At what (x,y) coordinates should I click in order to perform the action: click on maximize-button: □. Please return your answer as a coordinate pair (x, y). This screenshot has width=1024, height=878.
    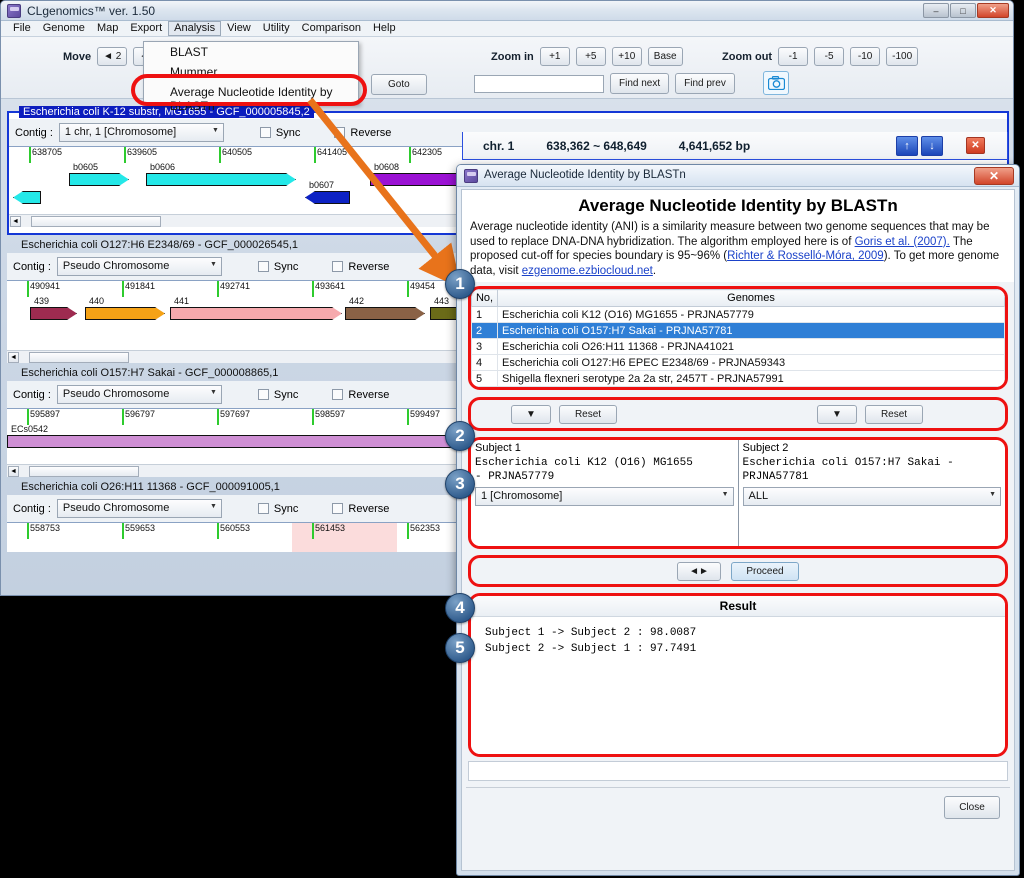
    Looking at the image, I should click on (963, 10).